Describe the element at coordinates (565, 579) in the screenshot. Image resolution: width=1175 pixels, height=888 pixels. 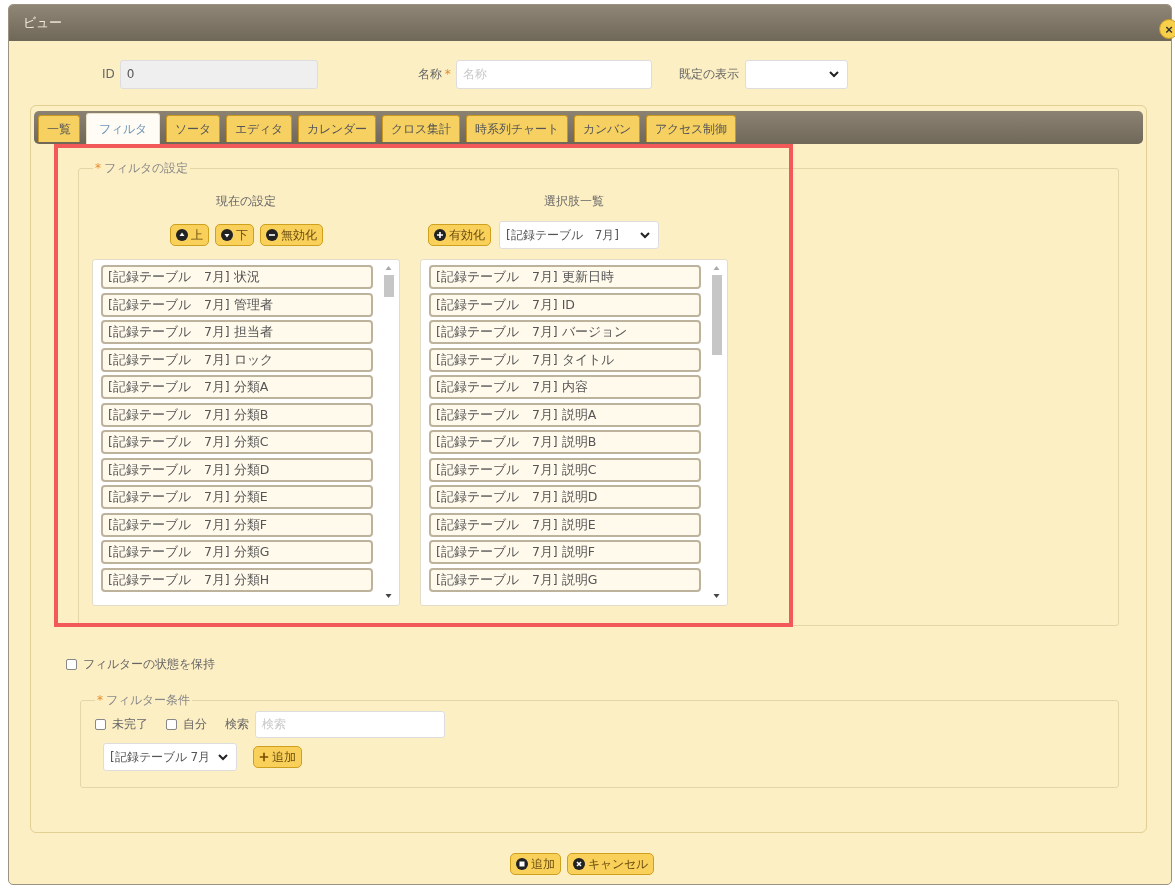
I see `list-item: [記録テーブル 7月] 説明G` at that location.